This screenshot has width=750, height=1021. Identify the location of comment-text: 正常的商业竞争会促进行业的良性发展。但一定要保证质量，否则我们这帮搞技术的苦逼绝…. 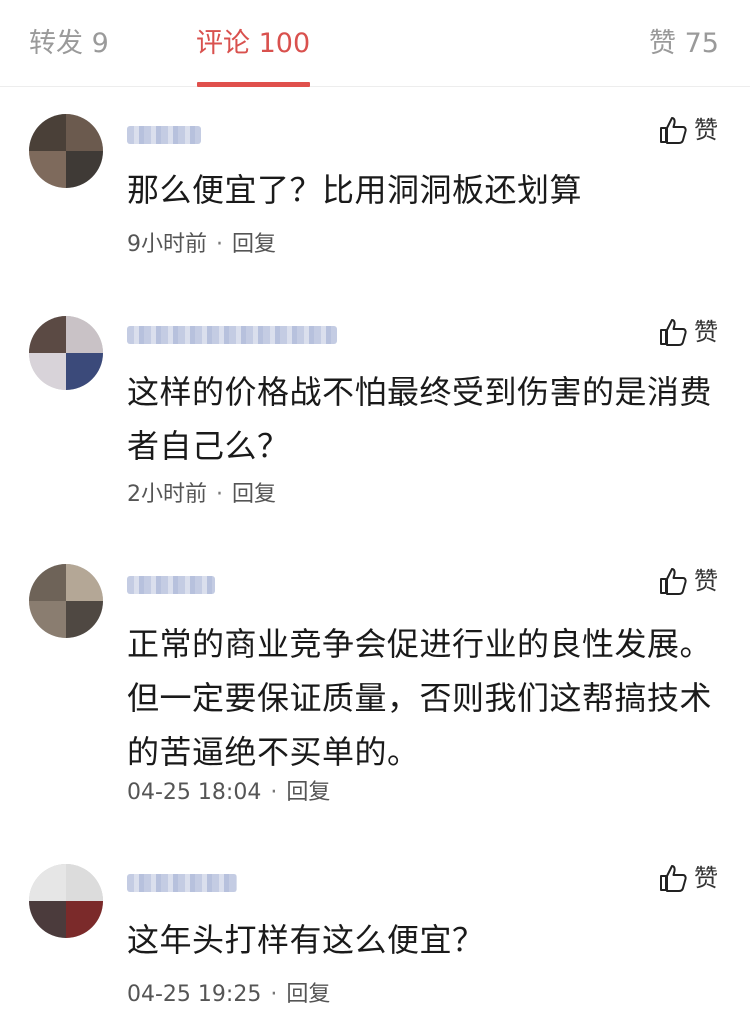
(420, 698).